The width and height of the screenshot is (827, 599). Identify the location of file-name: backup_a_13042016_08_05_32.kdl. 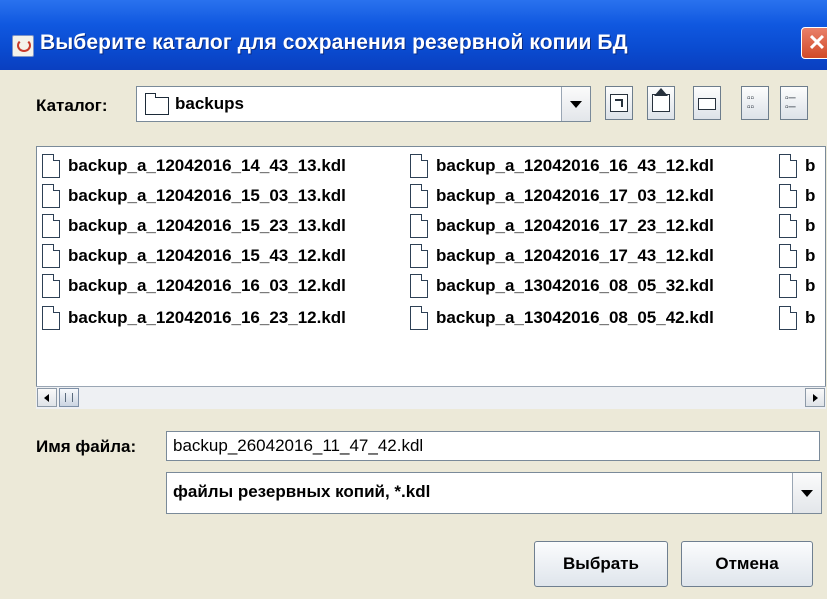
(575, 285).